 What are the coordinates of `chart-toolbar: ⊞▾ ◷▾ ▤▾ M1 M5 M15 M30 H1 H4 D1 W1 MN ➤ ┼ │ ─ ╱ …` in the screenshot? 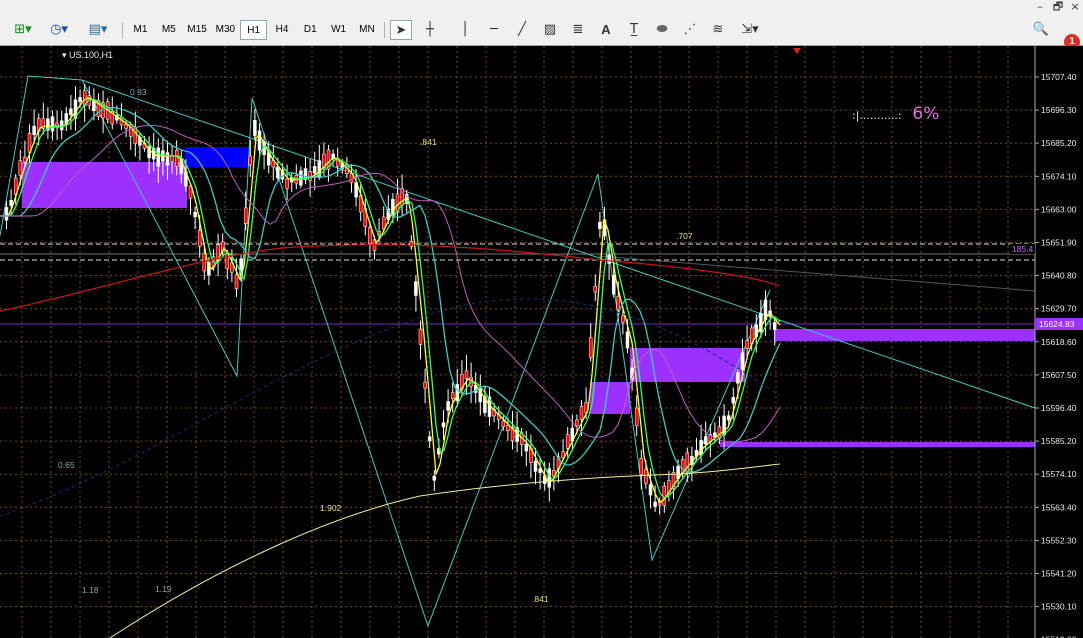 It's located at (541, 32).